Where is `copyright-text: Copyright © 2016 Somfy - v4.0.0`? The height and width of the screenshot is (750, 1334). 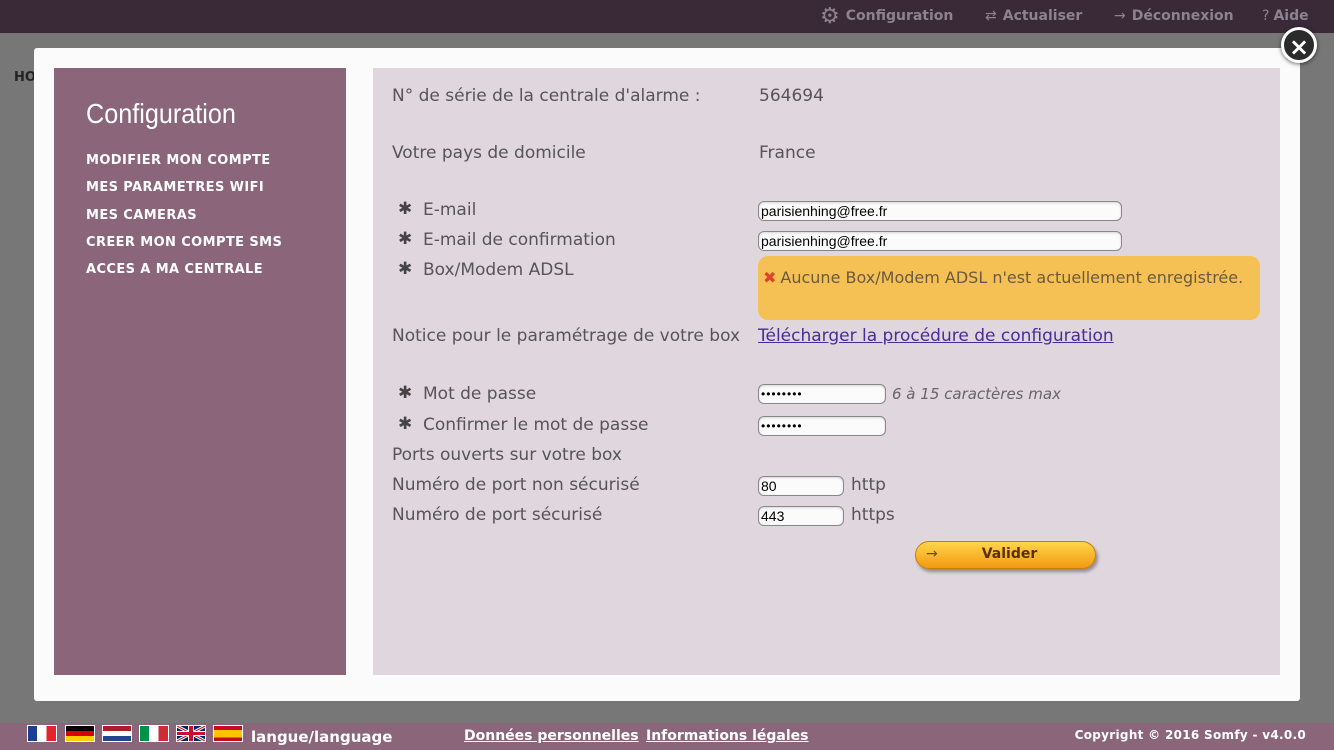 copyright-text: Copyright © 2016 Somfy - v4.0.0 is located at coordinates (1190, 735).